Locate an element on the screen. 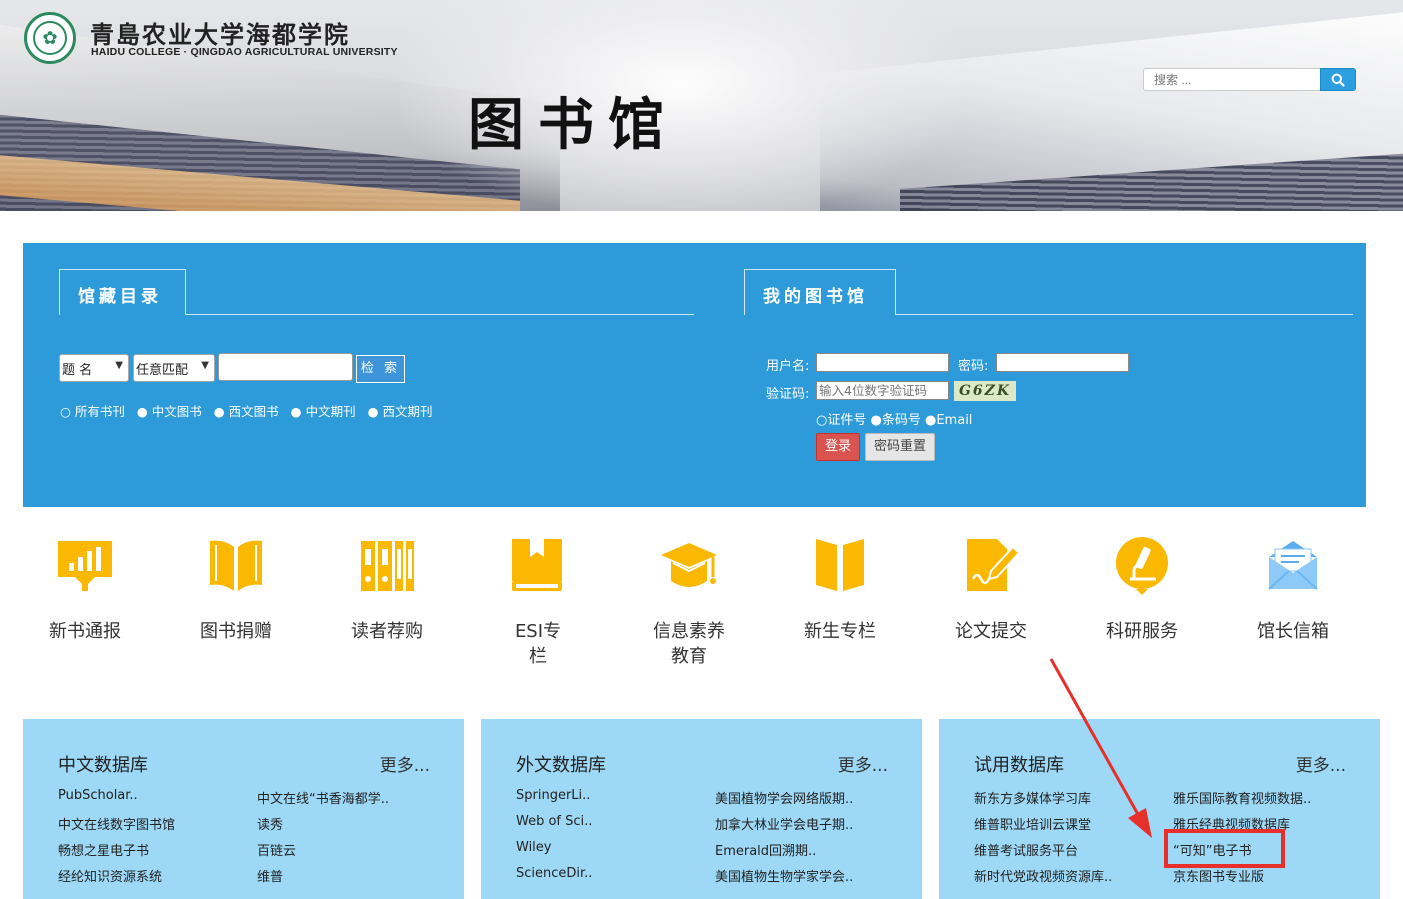  logo-emblem-icon: ✿ is located at coordinates (50, 38).